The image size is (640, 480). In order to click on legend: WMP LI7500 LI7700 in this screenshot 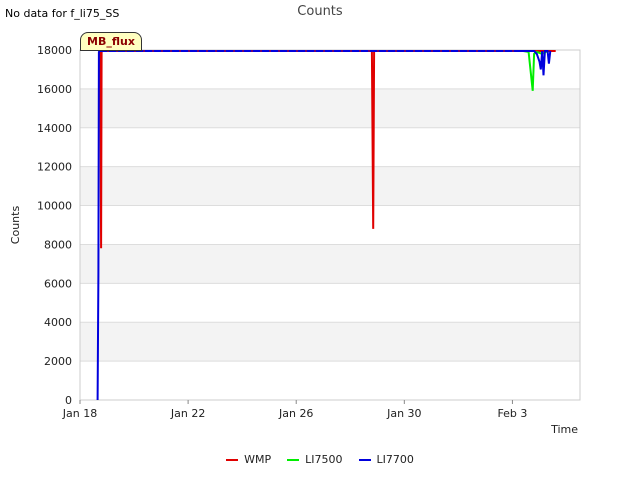, I will do `click(320, 459)`.